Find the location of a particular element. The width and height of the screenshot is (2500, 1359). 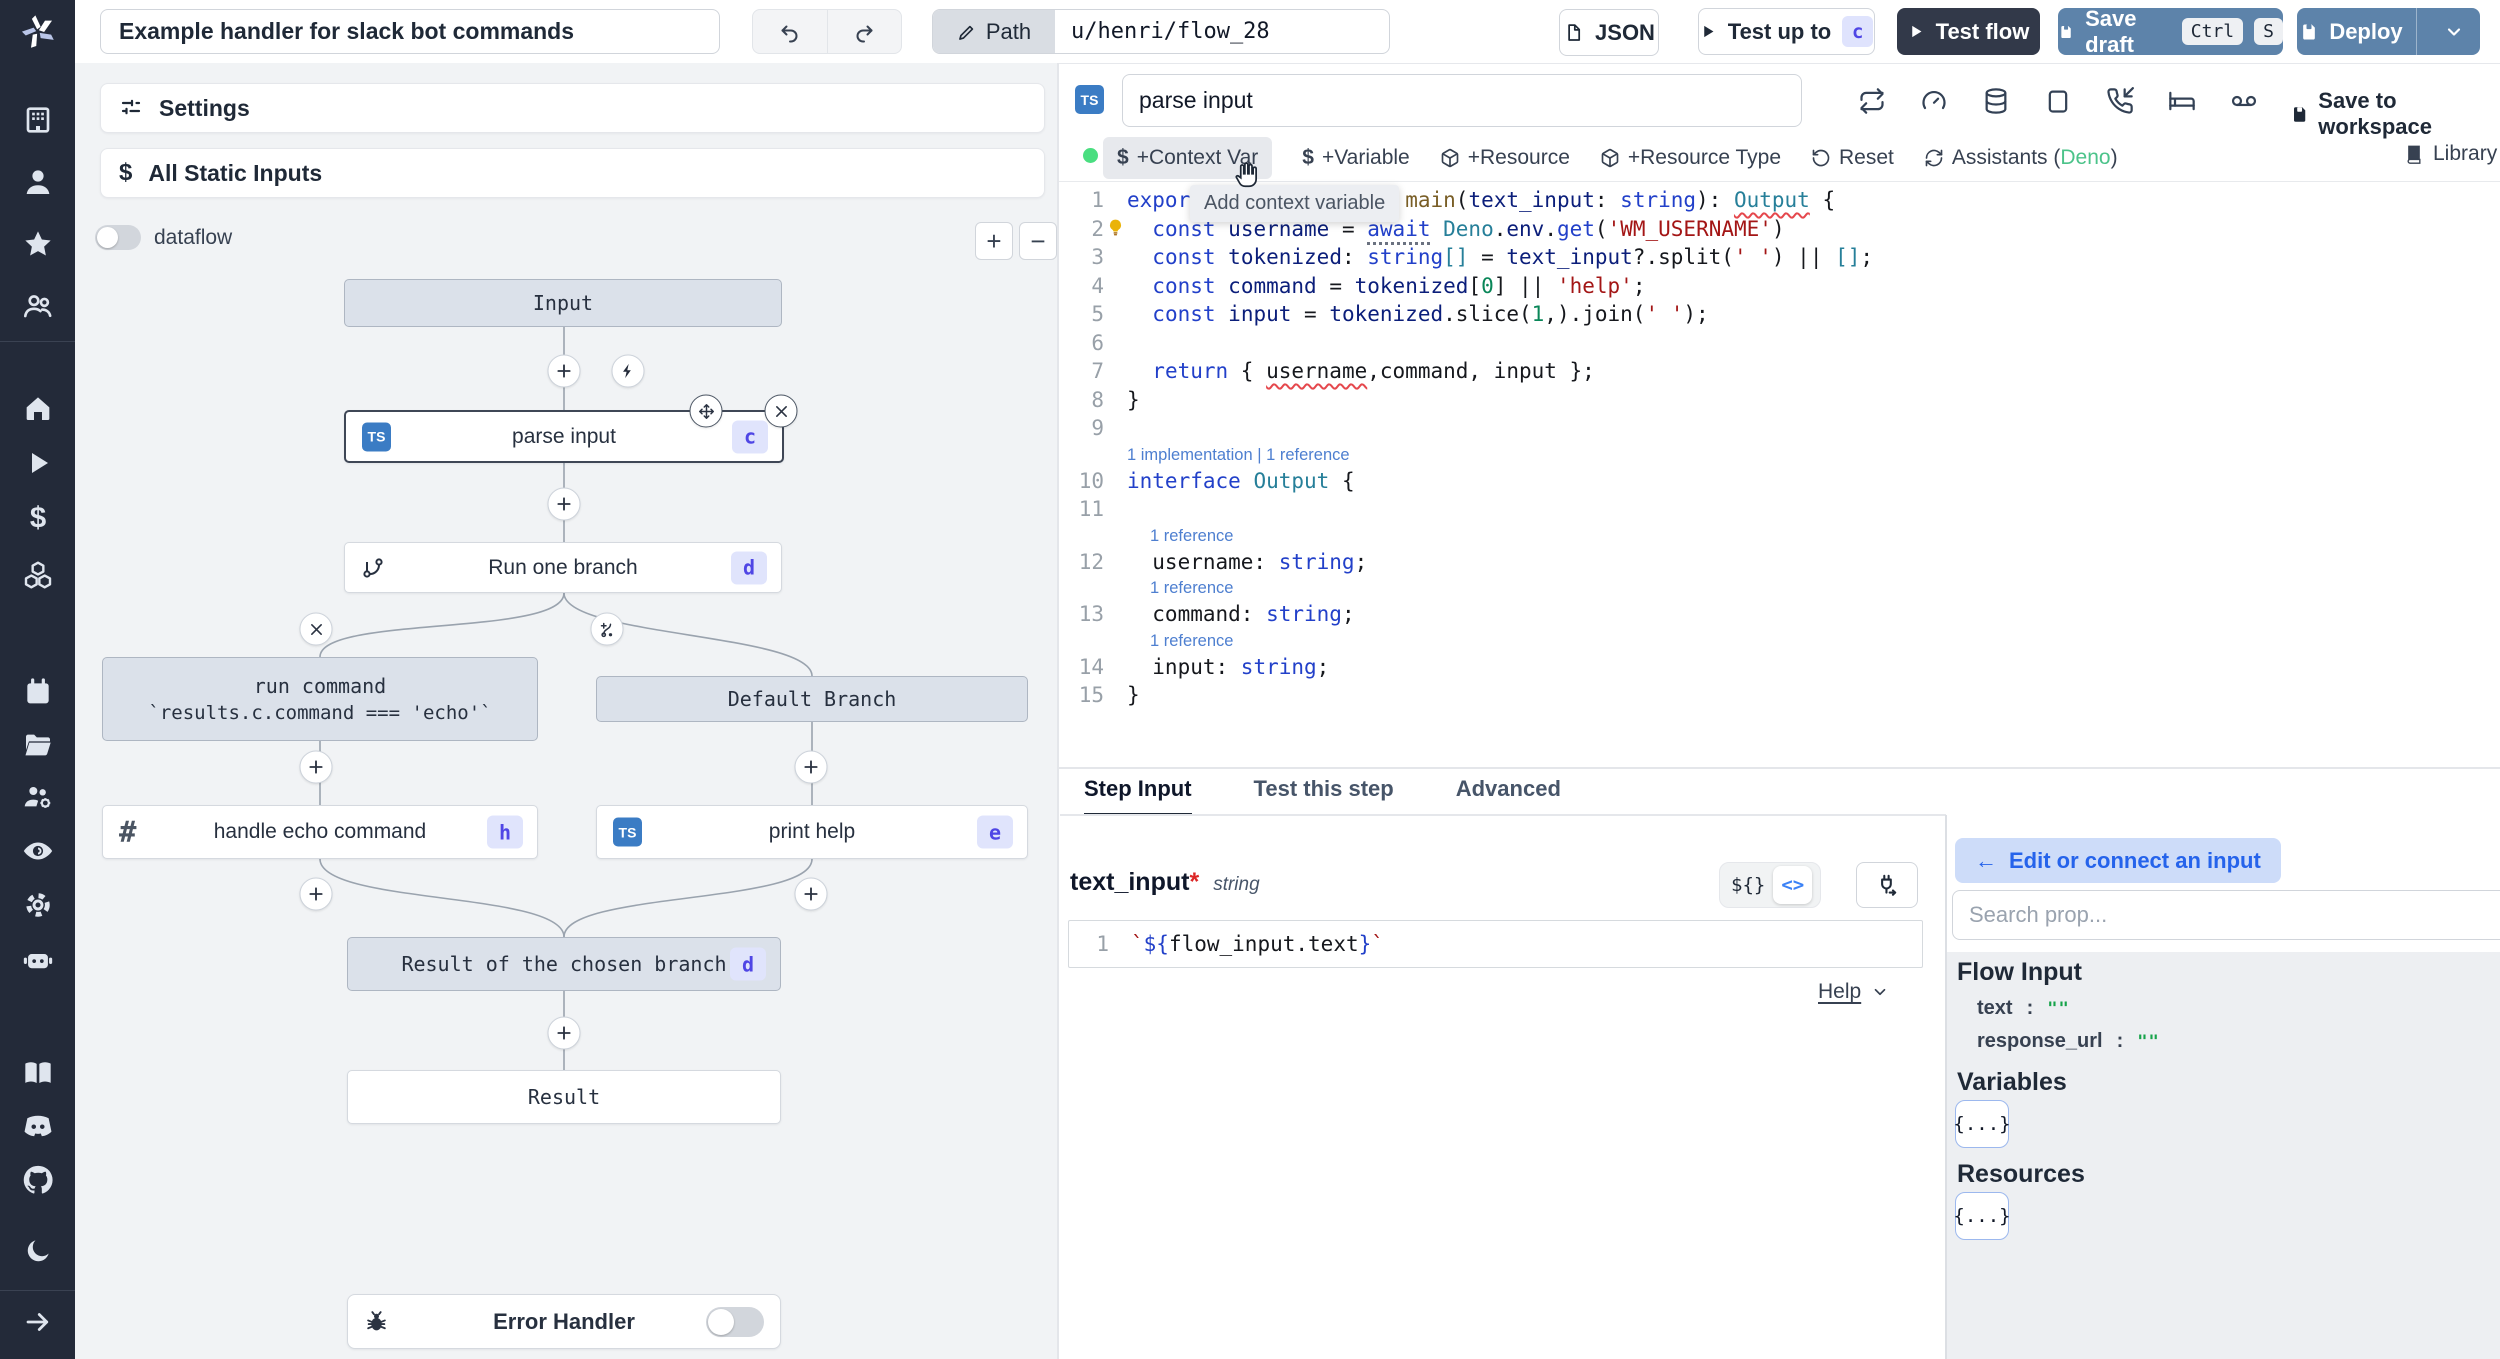

remove-branch-button is located at coordinates (316, 629).